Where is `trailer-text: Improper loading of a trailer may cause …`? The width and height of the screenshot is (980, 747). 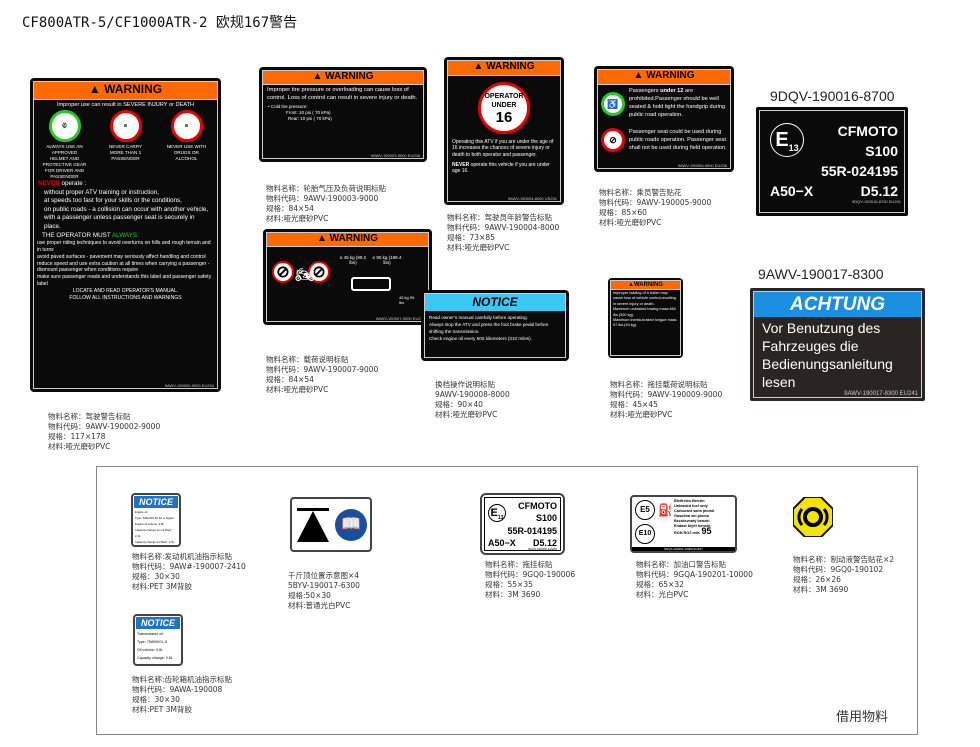
trailer-text: Improper loading of a trailer may cause … is located at coordinates (644, 298).